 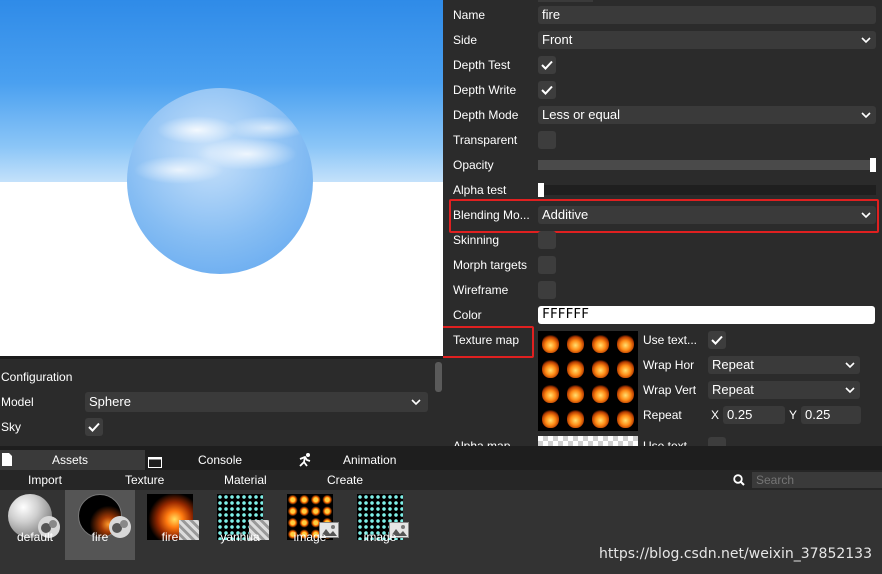 I want to click on depth-test-checkbox, so click(x=547, y=65).